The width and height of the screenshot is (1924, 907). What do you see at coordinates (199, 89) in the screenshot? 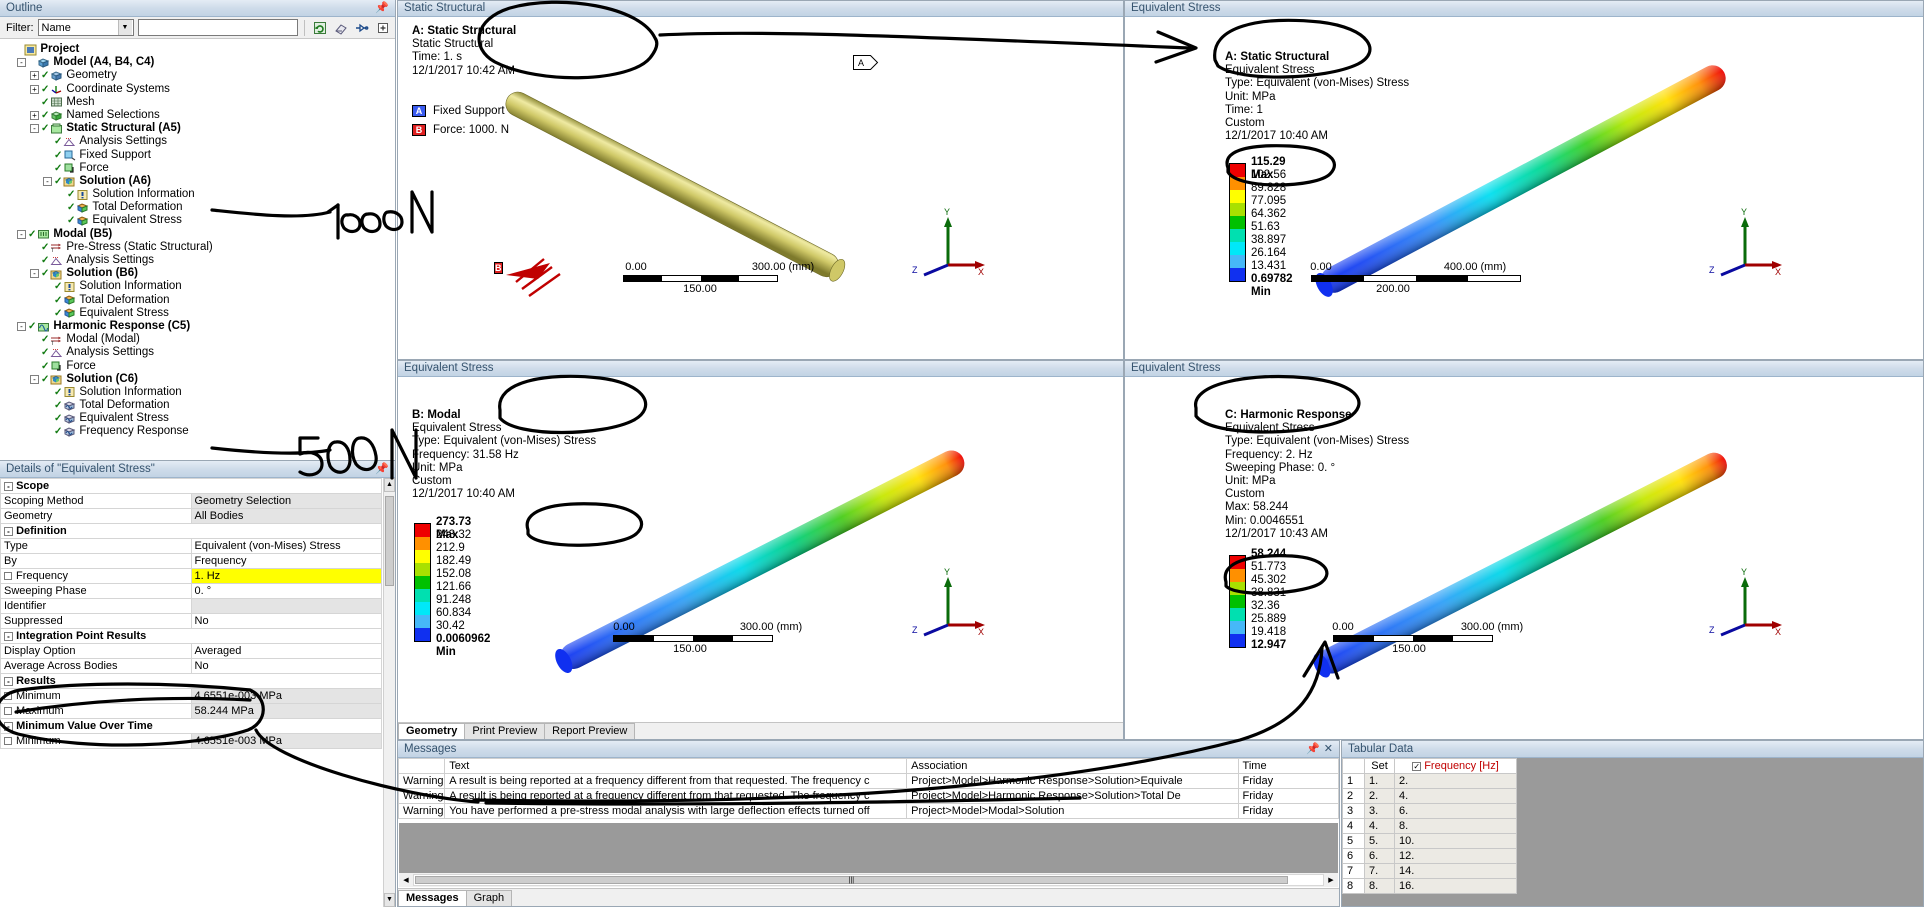
I see `tree-item-coordinate-systems: + ✓ Coordinate Systems` at bounding box center [199, 89].